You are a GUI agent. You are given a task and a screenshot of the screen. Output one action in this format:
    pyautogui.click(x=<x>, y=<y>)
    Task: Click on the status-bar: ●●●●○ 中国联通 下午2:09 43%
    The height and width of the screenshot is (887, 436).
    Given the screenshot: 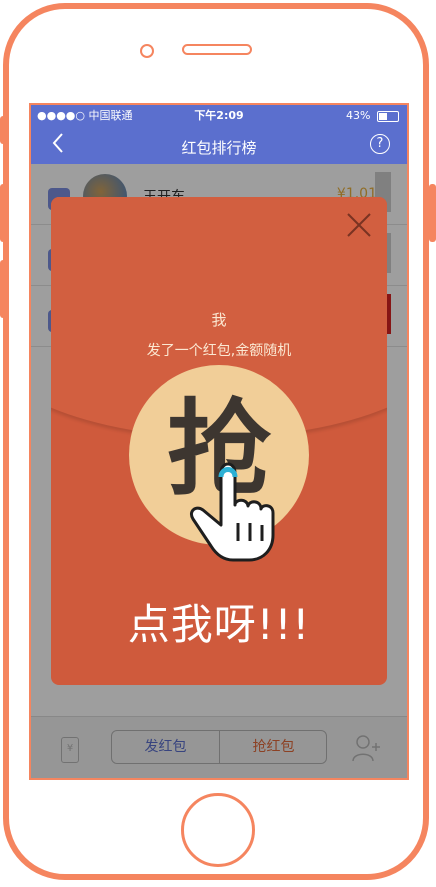 What is the action you would take?
    pyautogui.click(x=219, y=115)
    